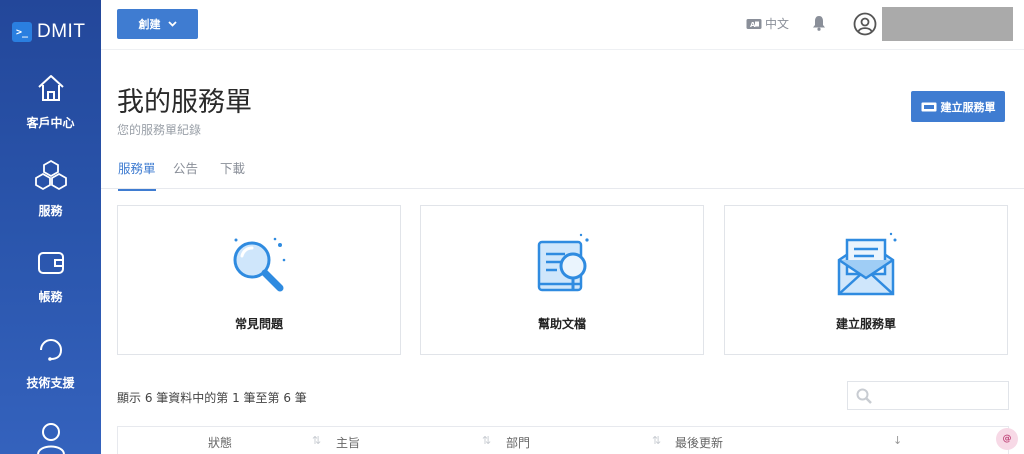  I want to click on page-title: 我的服務單, so click(184, 102).